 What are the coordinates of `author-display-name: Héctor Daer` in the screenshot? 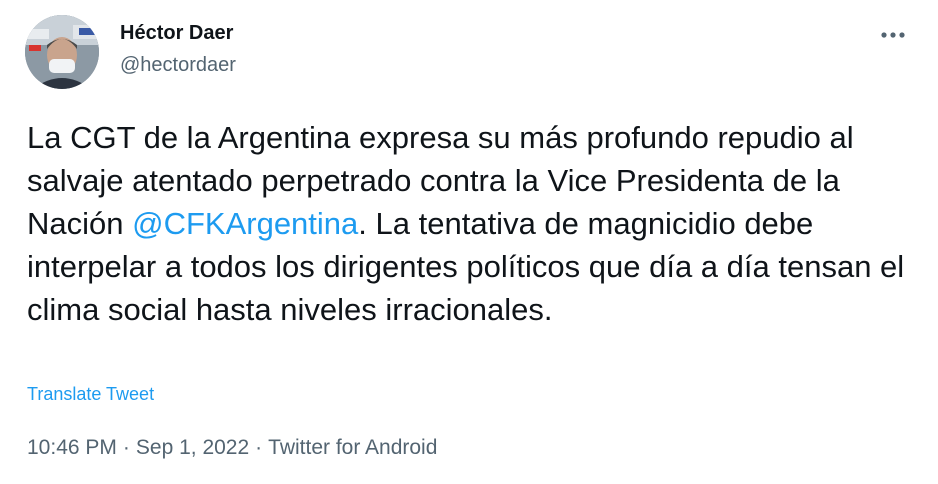 It's located at (178, 33).